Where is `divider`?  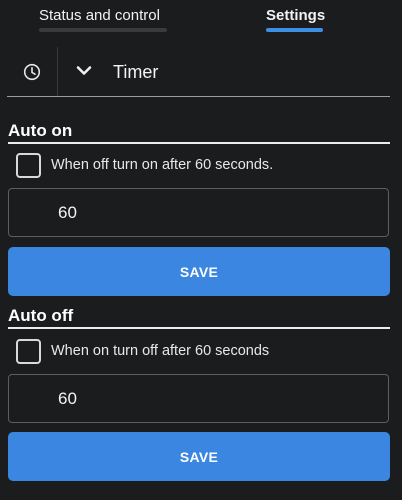
divider is located at coordinates (57, 71).